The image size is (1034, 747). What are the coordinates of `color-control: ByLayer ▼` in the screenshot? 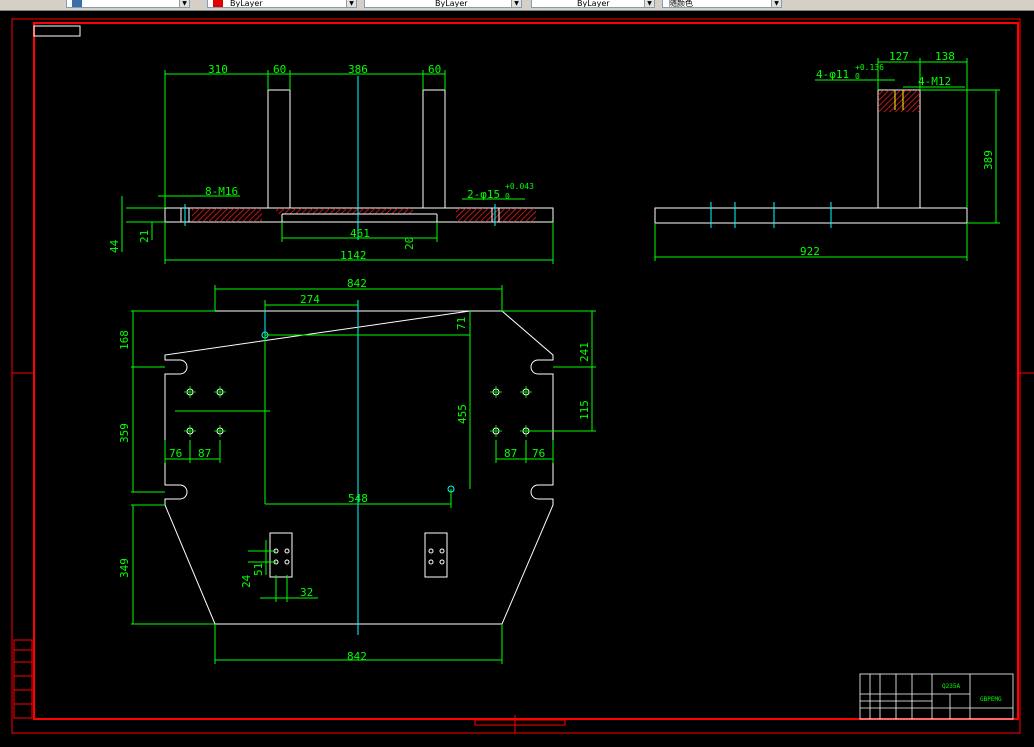 It's located at (282, 4).